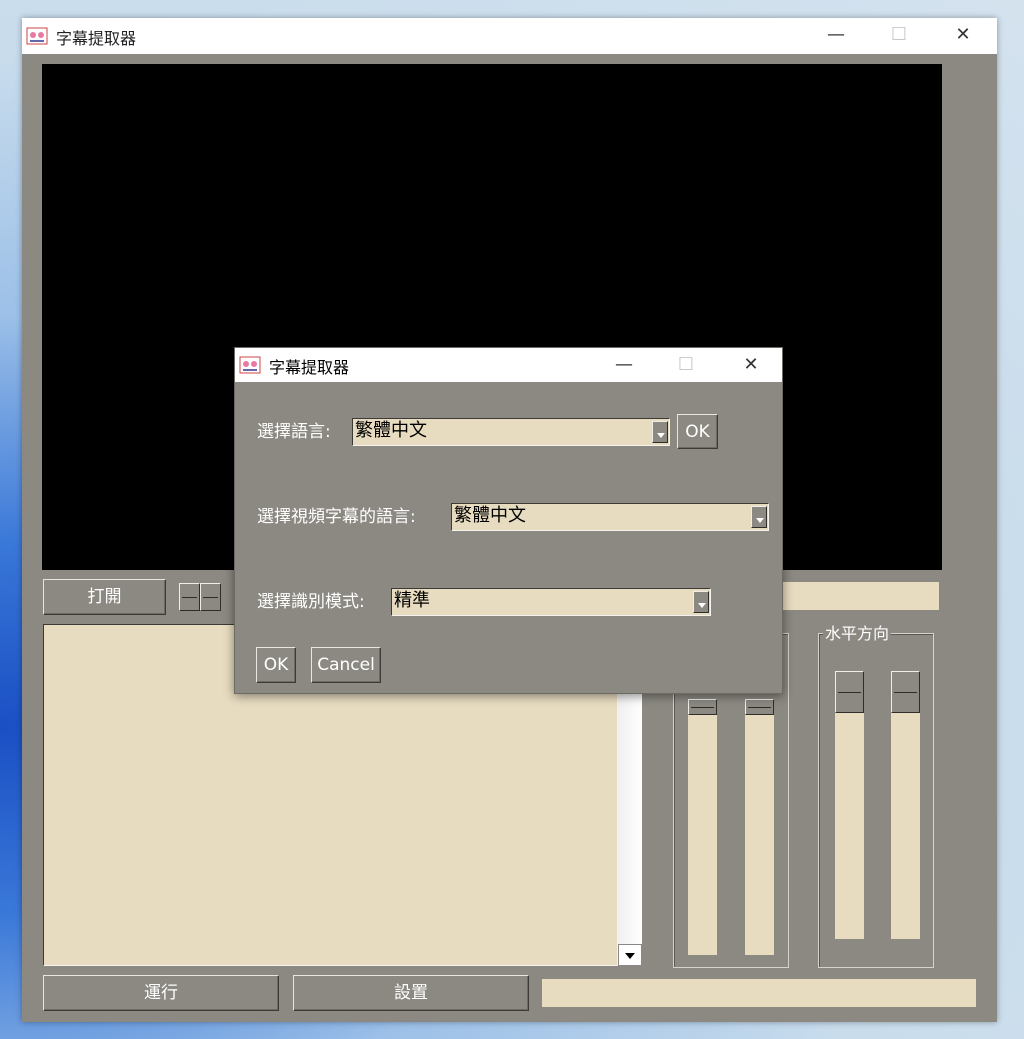 This screenshot has width=1024, height=1039. Describe the element at coordinates (511, 432) in the screenshot. I see `language-combobox: 繁體中文` at that location.